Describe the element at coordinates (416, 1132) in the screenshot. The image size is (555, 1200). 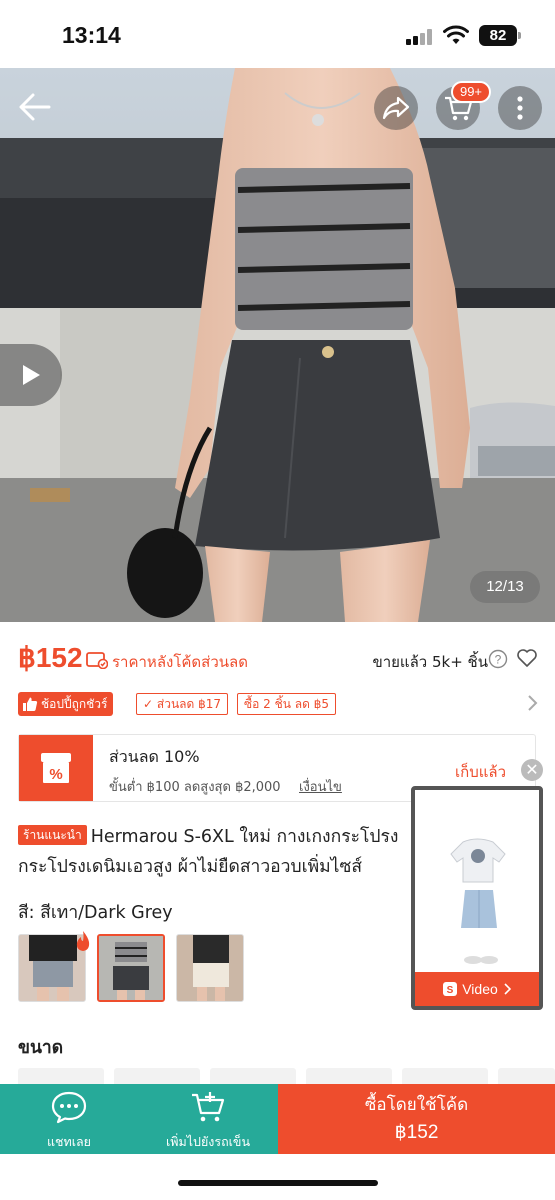
I see `buy-price: ฿152` at that location.